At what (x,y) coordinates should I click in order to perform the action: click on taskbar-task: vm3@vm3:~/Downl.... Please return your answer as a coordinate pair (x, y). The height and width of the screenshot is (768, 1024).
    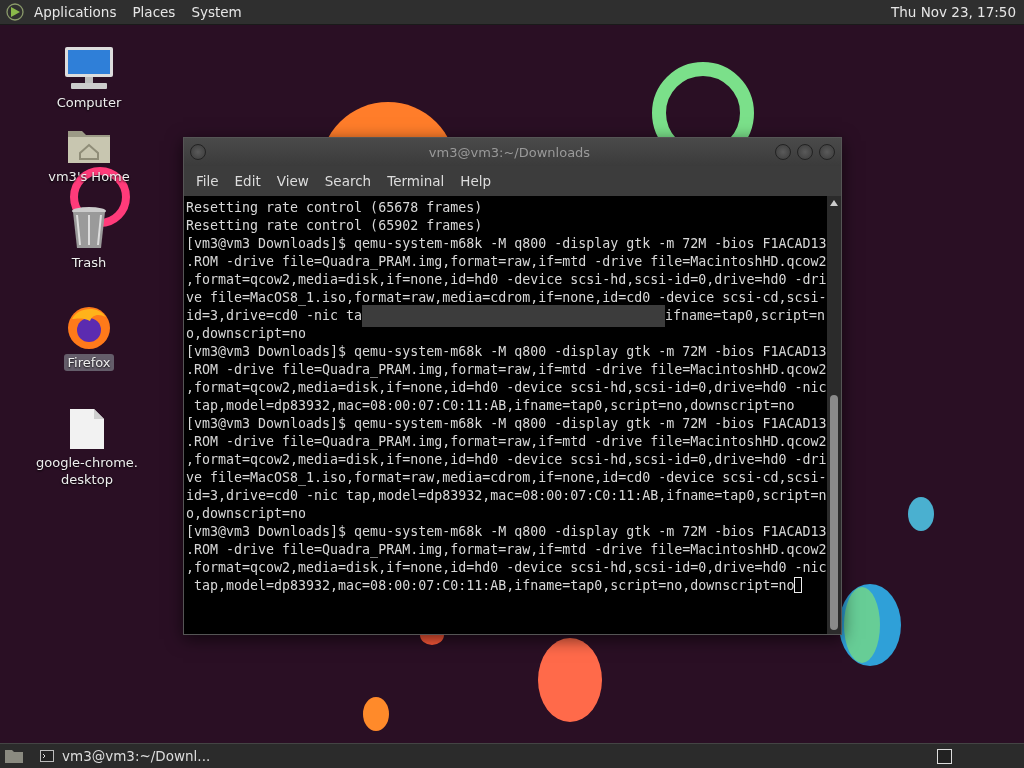
    Looking at the image, I should click on (125, 756).